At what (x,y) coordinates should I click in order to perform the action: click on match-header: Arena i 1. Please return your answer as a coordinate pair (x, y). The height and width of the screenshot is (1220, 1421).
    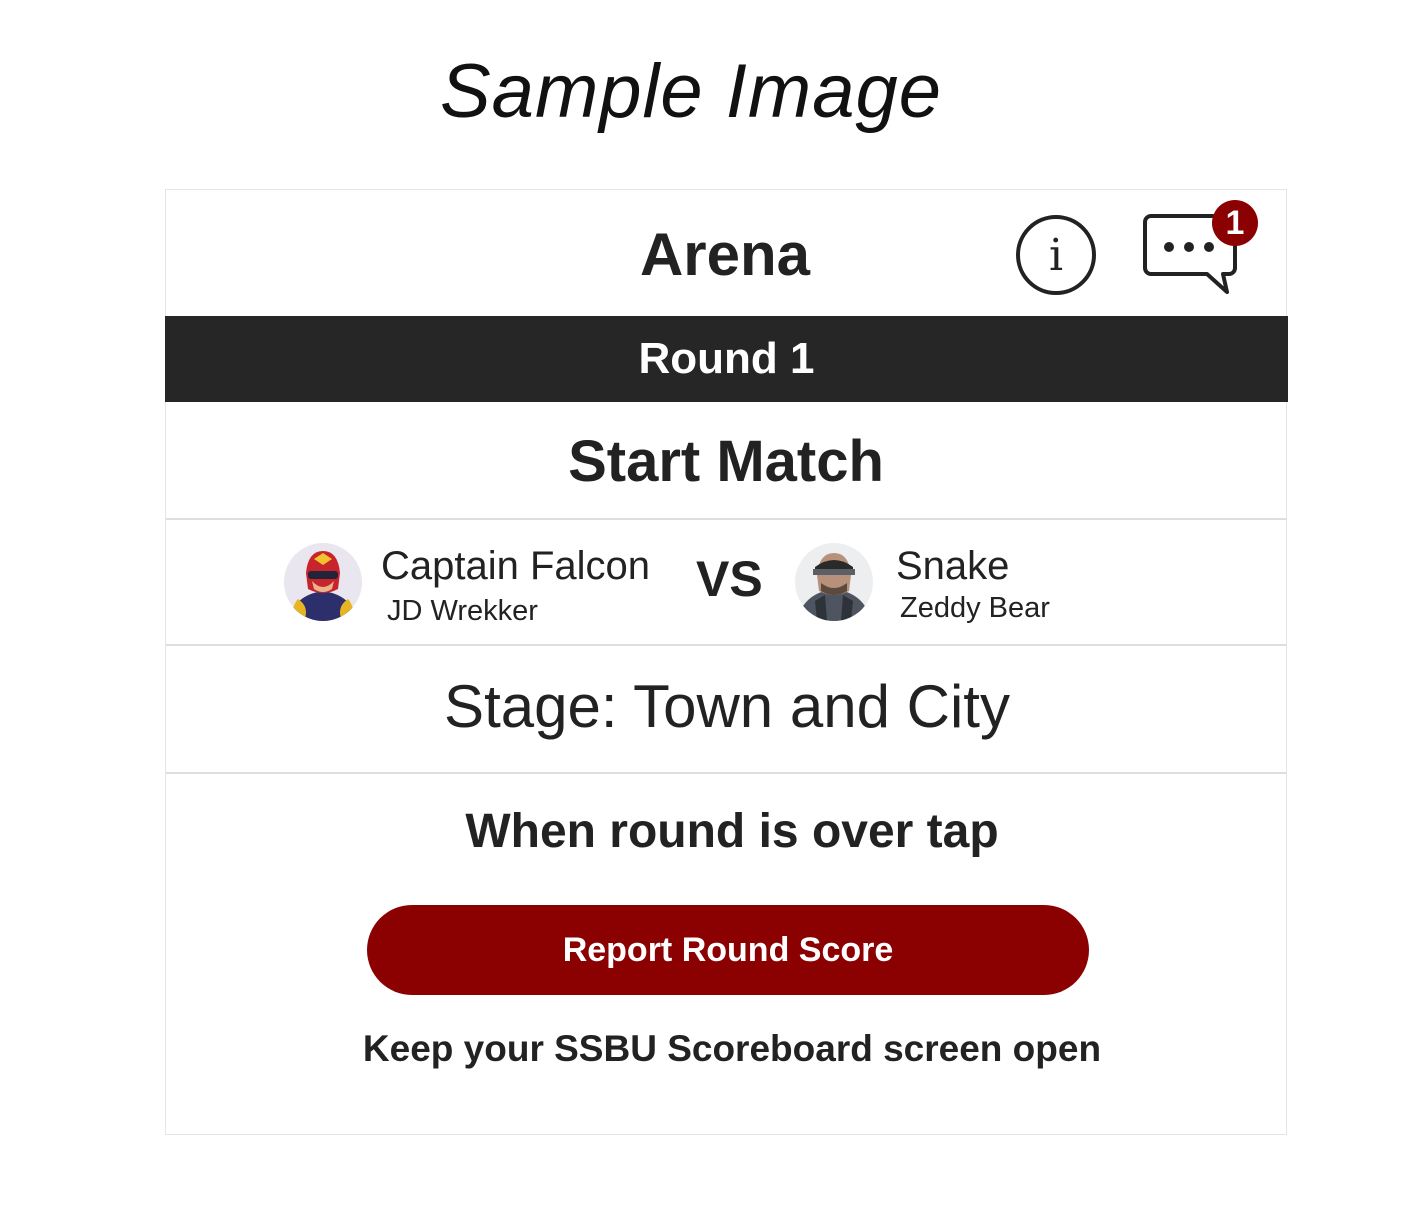
    Looking at the image, I should click on (726, 253).